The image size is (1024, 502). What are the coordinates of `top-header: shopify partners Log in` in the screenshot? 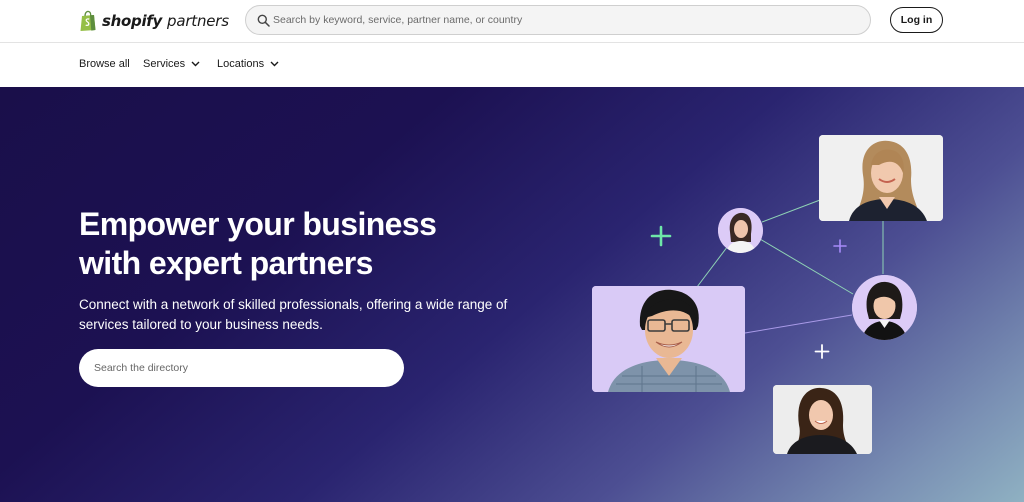 It's located at (512, 21).